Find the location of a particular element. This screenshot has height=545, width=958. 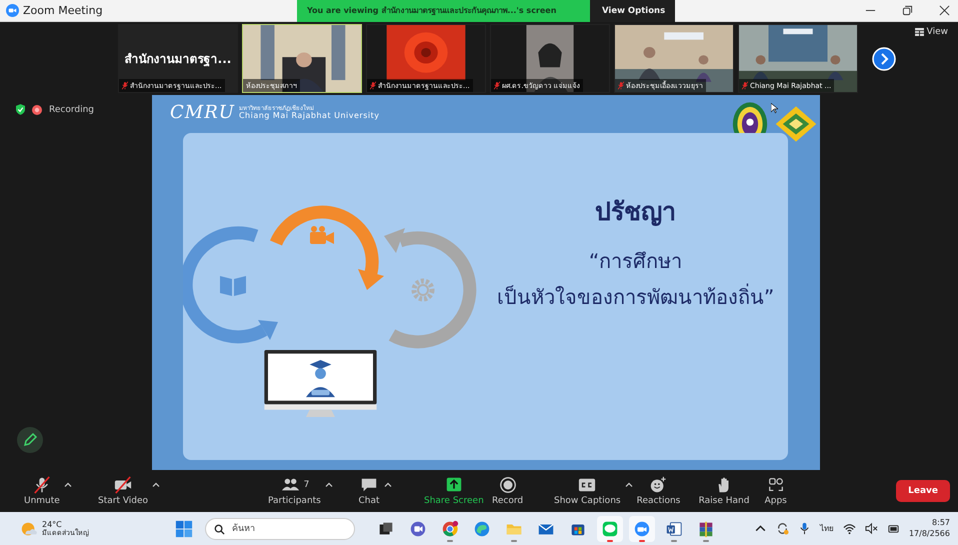

brand-logo: CMRU is located at coordinates (202, 112).